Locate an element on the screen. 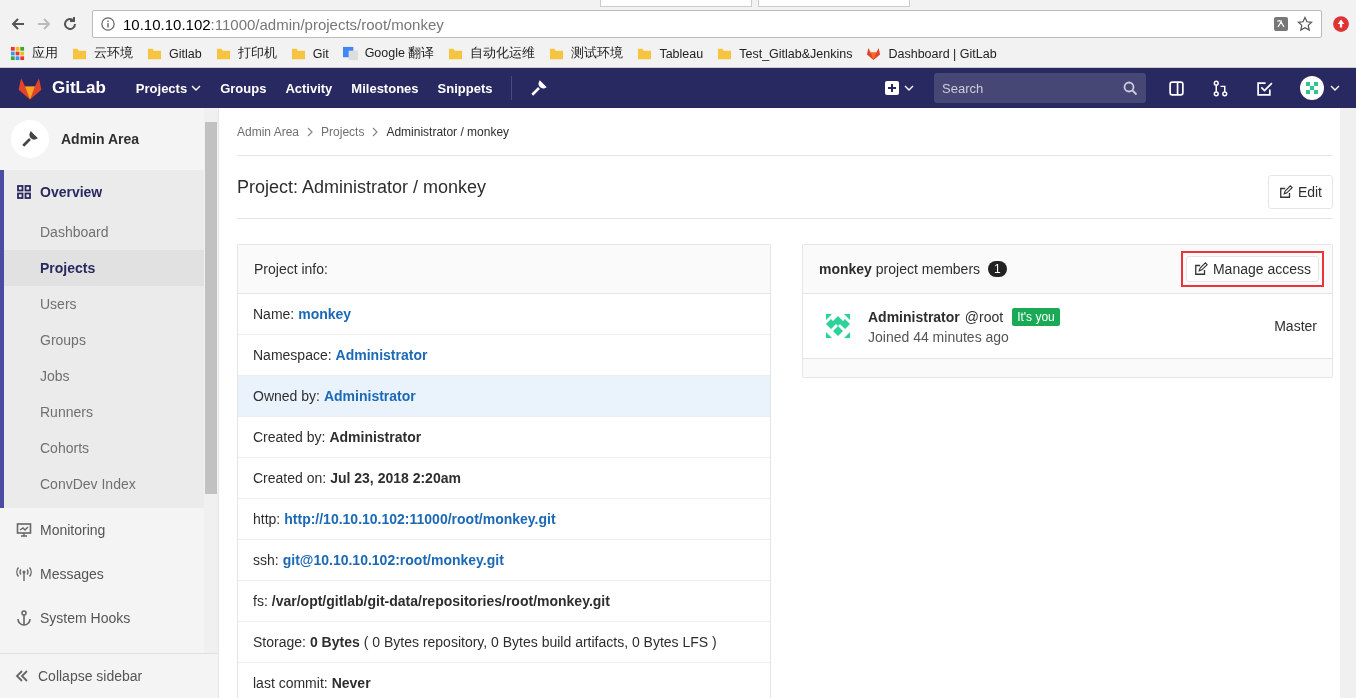 This screenshot has width=1356, height=698. nav-link: Projects is located at coordinates (168, 88).